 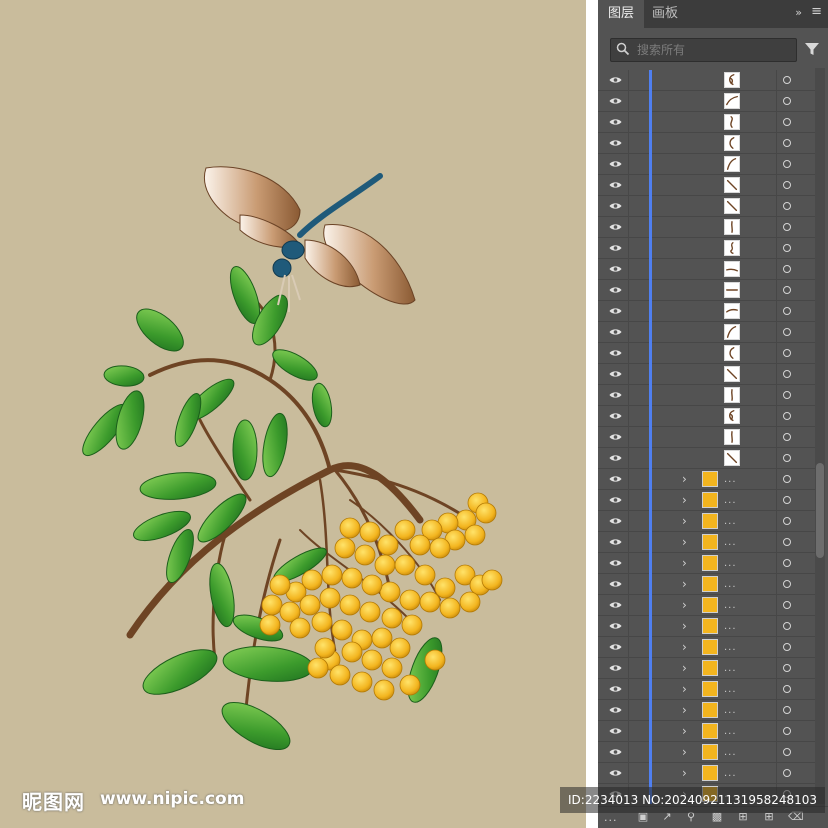 What do you see at coordinates (798, 12) in the screenshot?
I see `double-chevron-icon: »` at bounding box center [798, 12].